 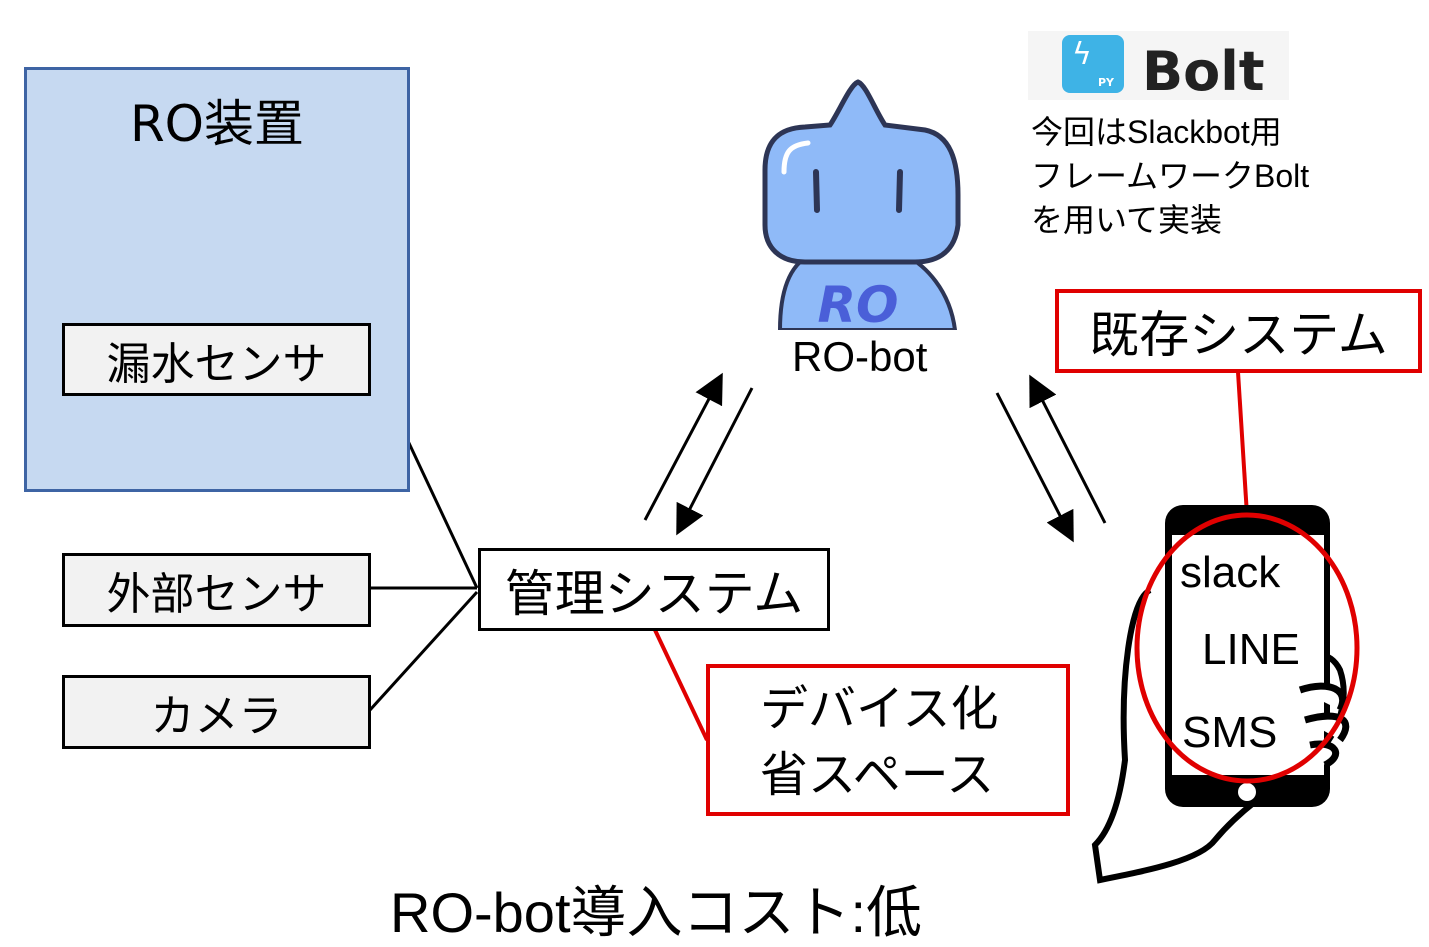 What do you see at coordinates (861, 206) in the screenshot?
I see `robot-mascot-icon: RO` at bounding box center [861, 206].